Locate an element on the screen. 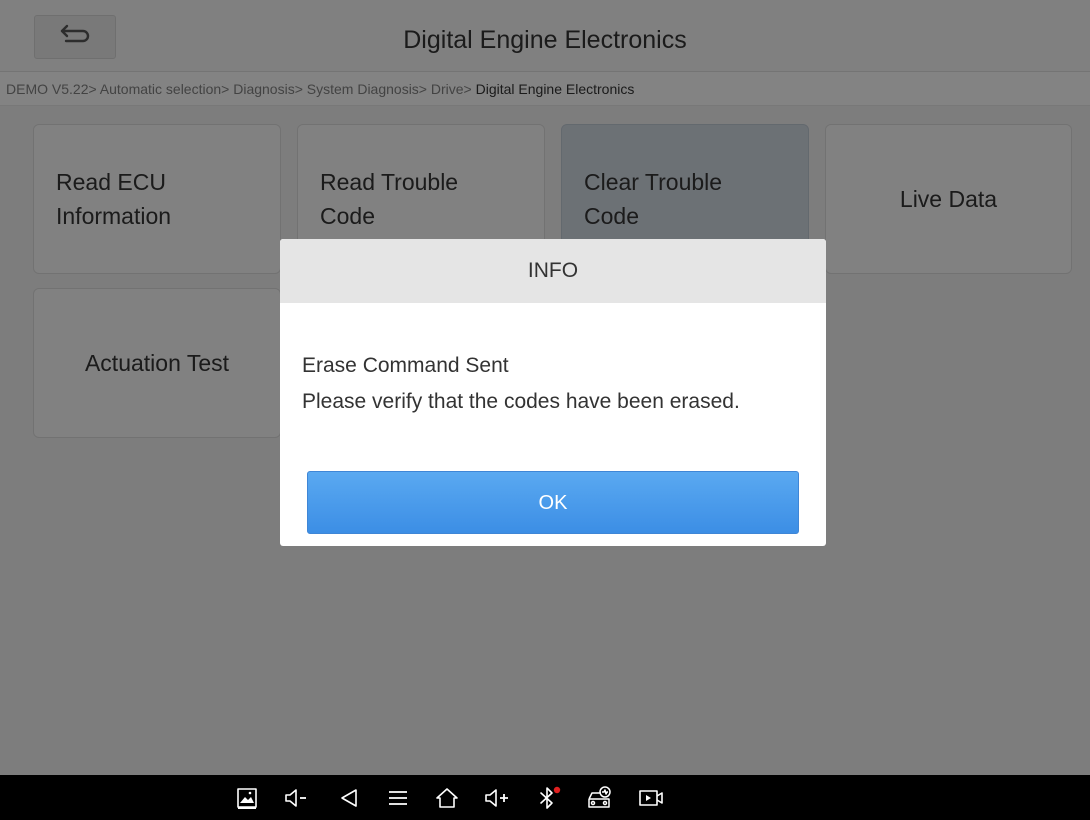 Image resolution: width=1090 pixels, height=820 pixels. menu-icon is located at coordinates (398, 798).